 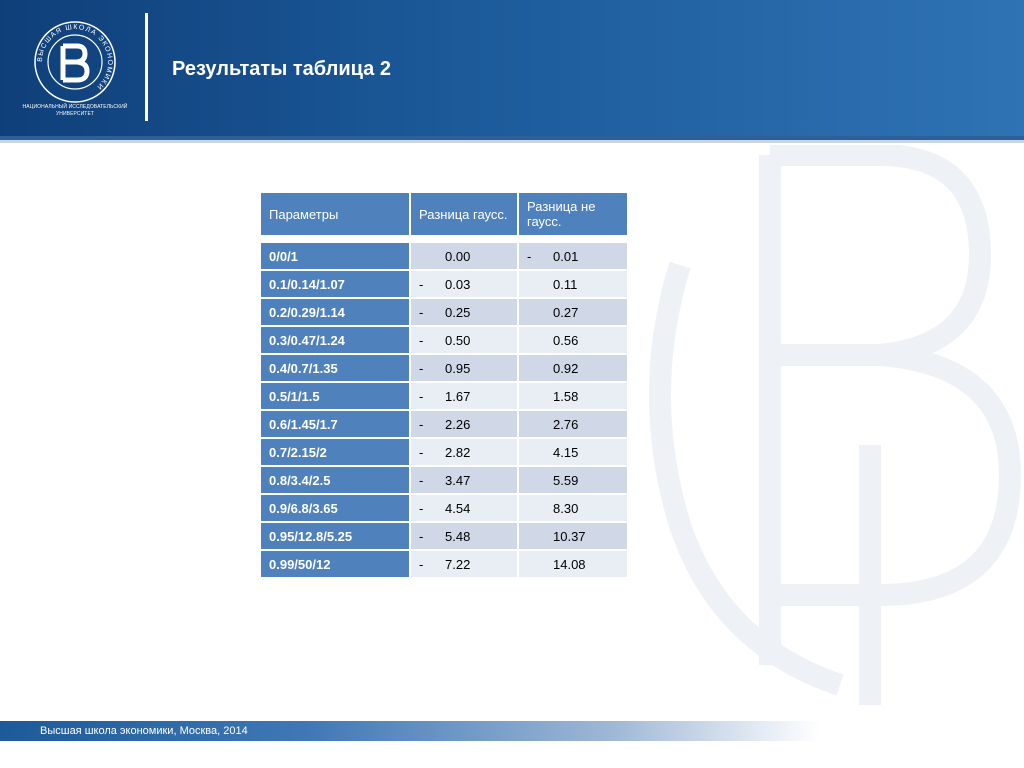 What do you see at coordinates (566, 396) in the screenshot?
I see `value-text: 1.58` at bounding box center [566, 396].